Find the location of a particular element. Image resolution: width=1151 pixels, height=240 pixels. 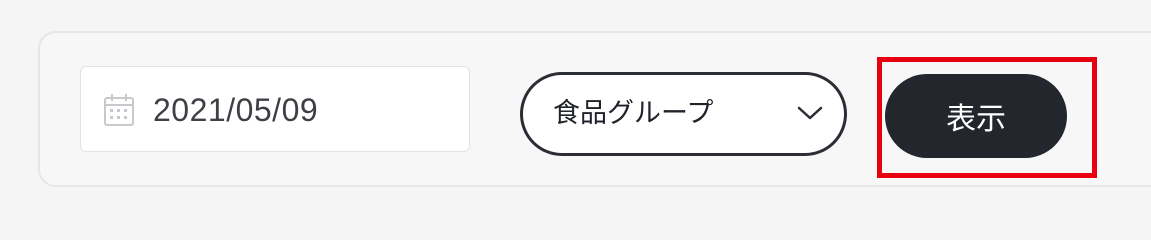

show-button: 表示 is located at coordinates (976, 116).